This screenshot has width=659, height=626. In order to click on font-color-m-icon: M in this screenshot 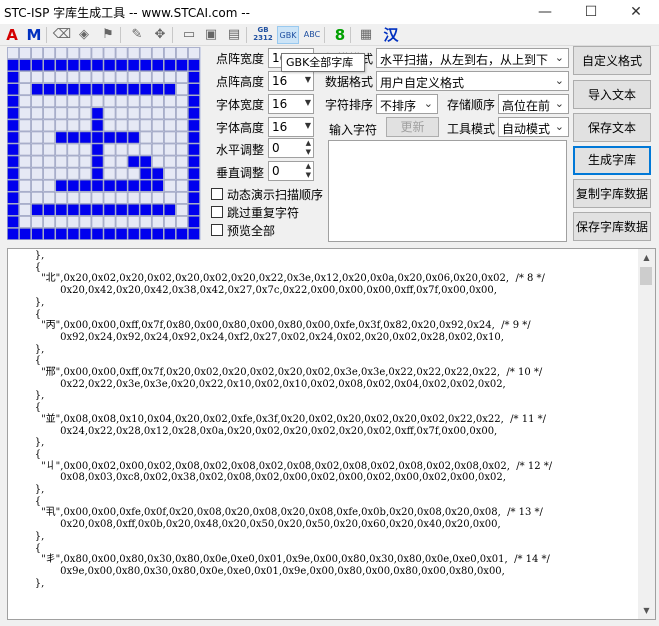, I will do `click(34, 35)`.